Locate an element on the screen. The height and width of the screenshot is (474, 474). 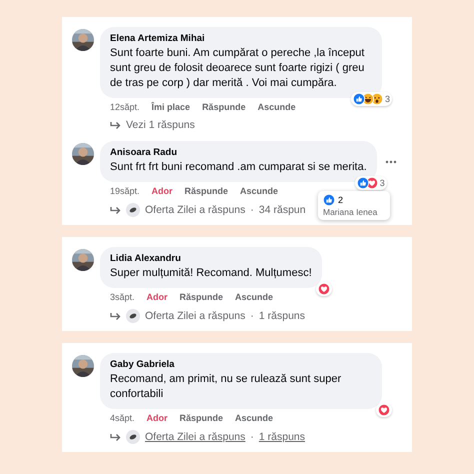
reactor-name: Mariana Ienea is located at coordinates (350, 212).